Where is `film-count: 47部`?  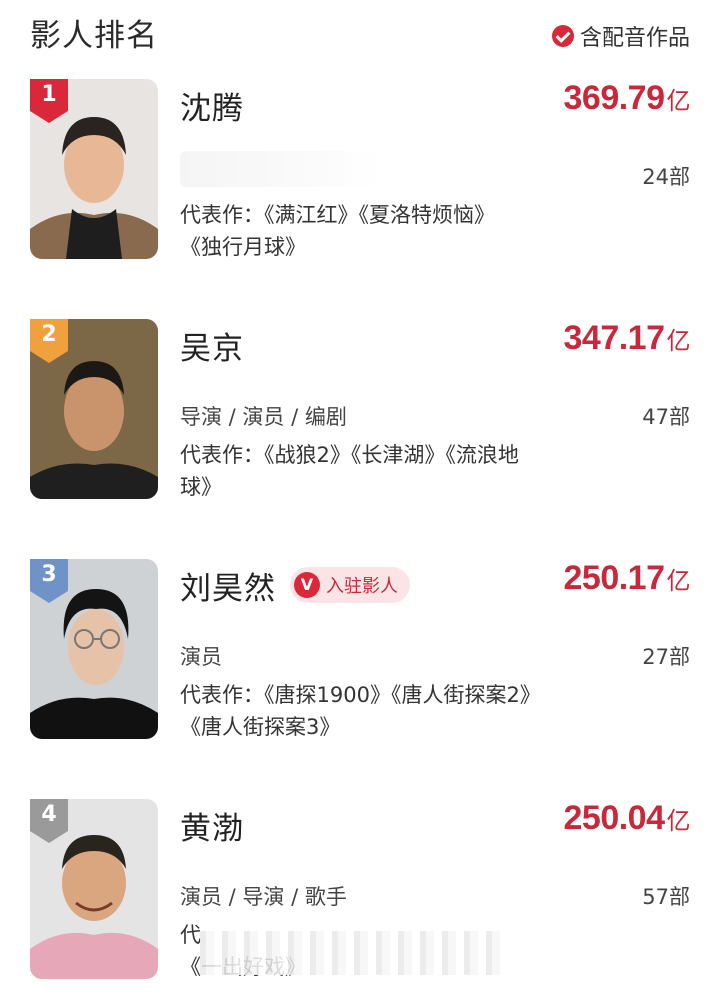
film-count: 47部 is located at coordinates (666, 417).